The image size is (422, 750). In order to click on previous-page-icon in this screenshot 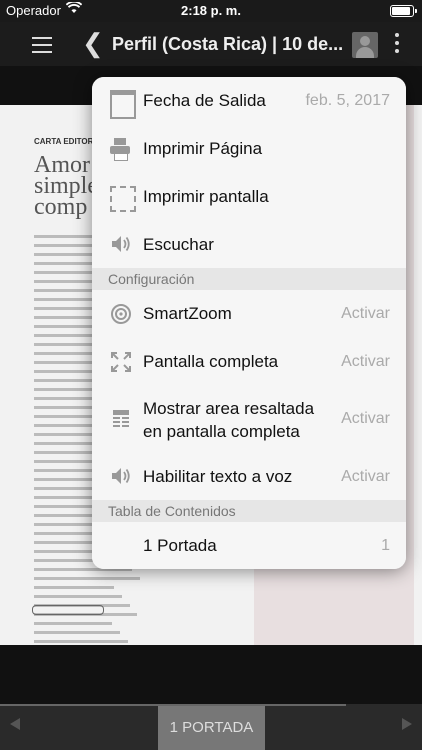, I will do `click(15, 724)`.